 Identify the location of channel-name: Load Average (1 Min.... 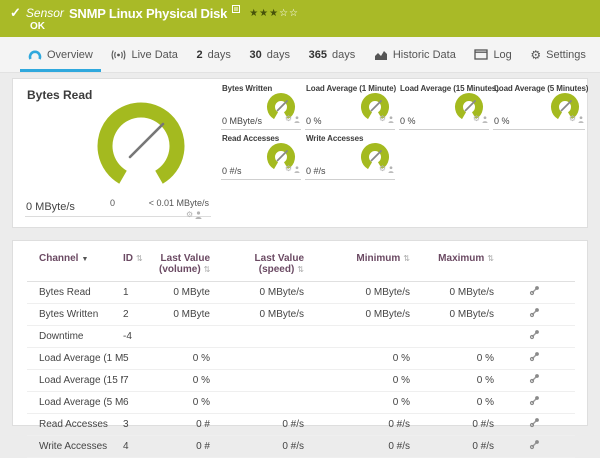
(75, 358).